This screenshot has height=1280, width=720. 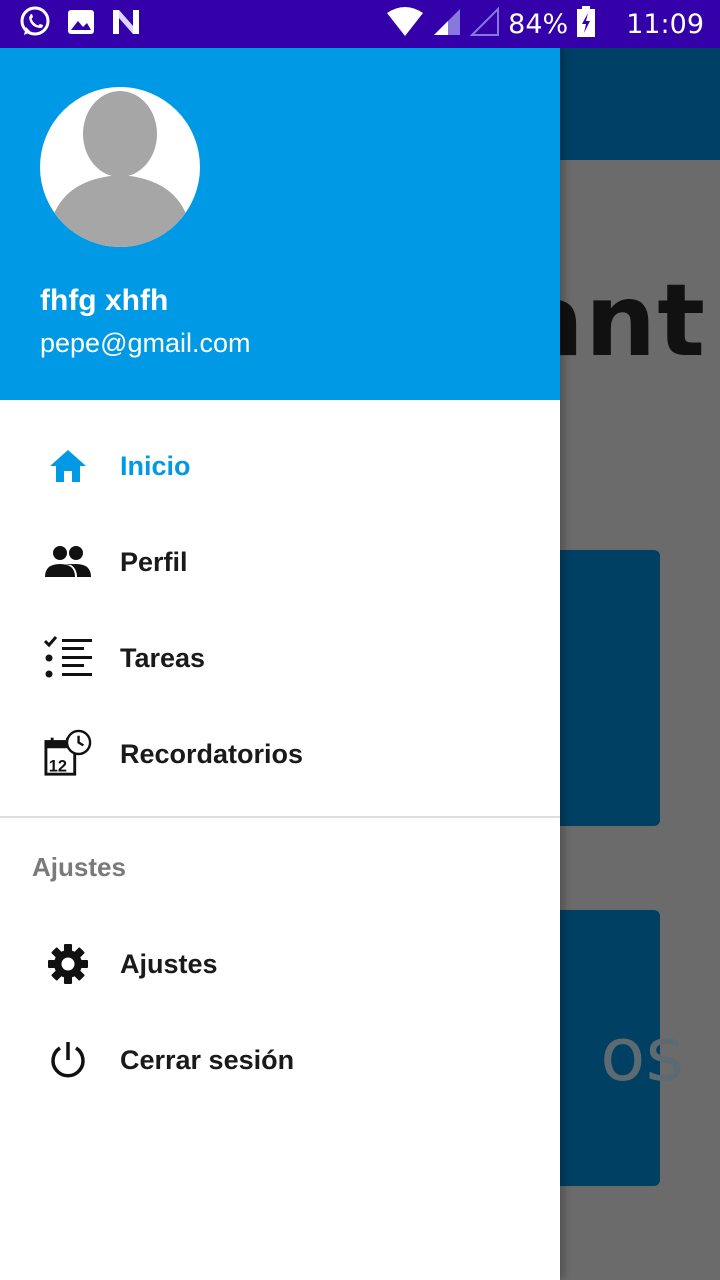 What do you see at coordinates (68, 466) in the screenshot?
I see `home-icon` at bounding box center [68, 466].